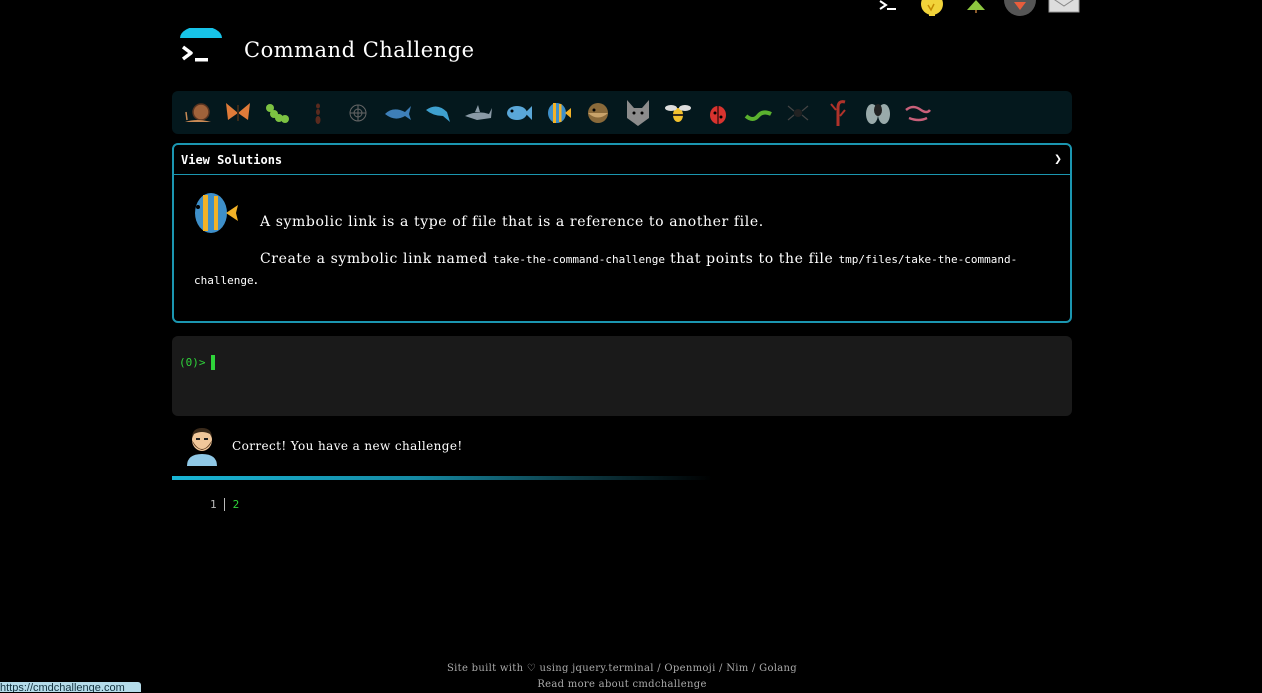 This screenshot has width=1262, height=693. Describe the element at coordinates (256, 280) in the screenshot. I see `task-text-end: .` at that location.